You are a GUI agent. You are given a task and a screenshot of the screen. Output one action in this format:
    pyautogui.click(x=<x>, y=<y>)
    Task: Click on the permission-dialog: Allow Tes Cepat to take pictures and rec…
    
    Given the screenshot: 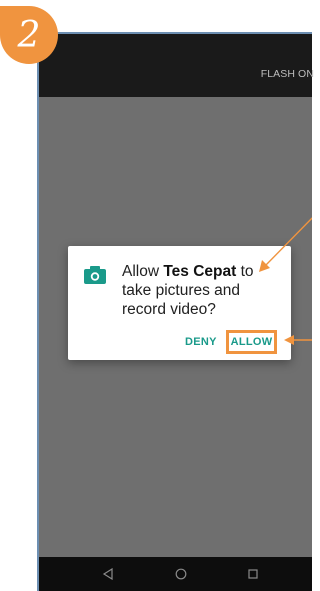 What is the action you would take?
    pyautogui.click(x=179, y=303)
    